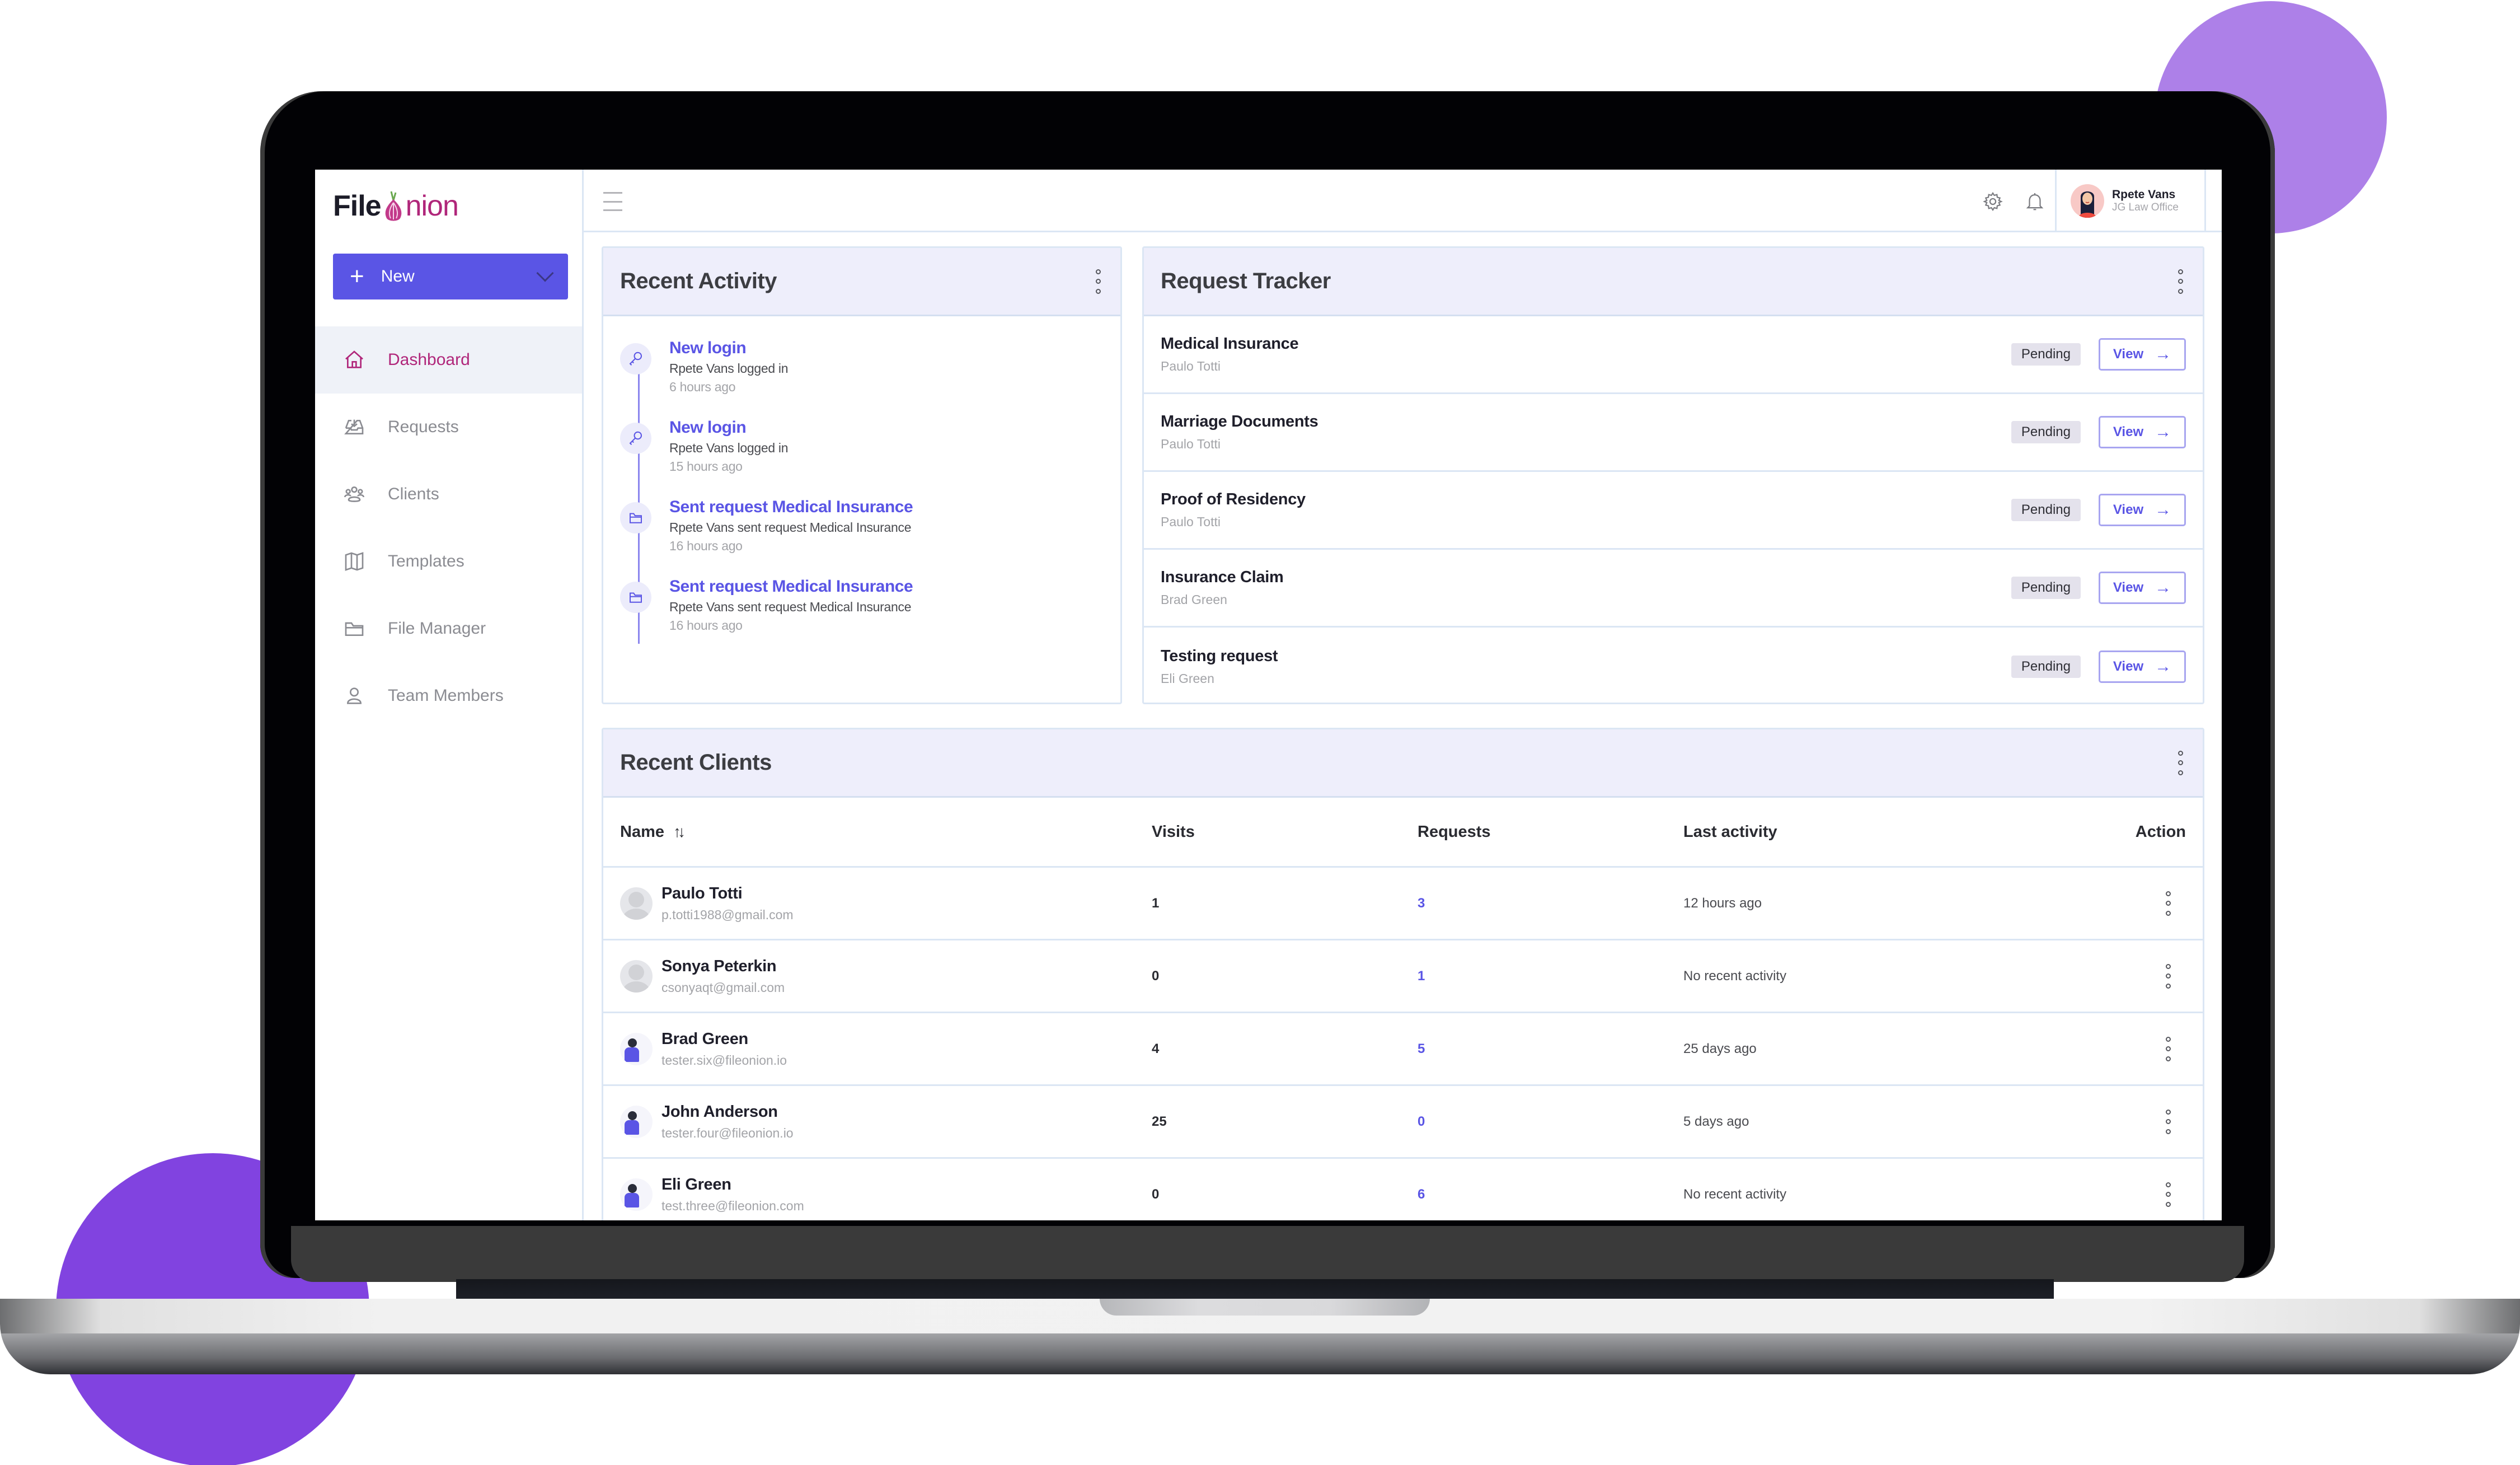 The height and width of the screenshot is (1465, 2520). What do you see at coordinates (1239, 422) in the screenshot?
I see `request-name: Marriage Documents` at bounding box center [1239, 422].